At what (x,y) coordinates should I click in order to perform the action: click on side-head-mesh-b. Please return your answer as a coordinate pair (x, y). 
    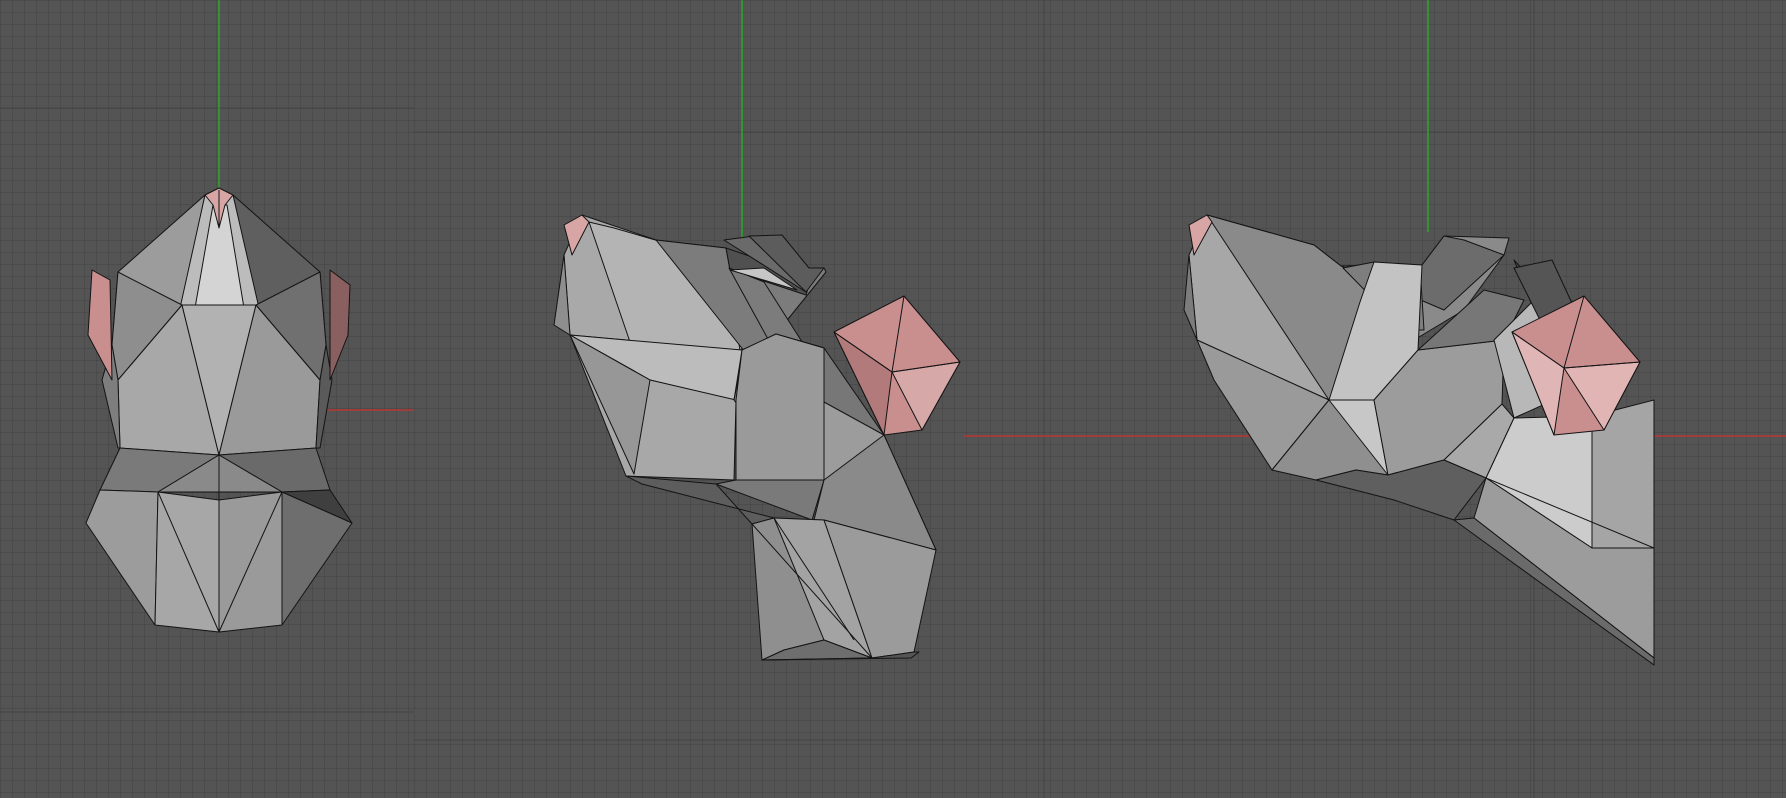
    Looking at the image, I should click on (1419, 440).